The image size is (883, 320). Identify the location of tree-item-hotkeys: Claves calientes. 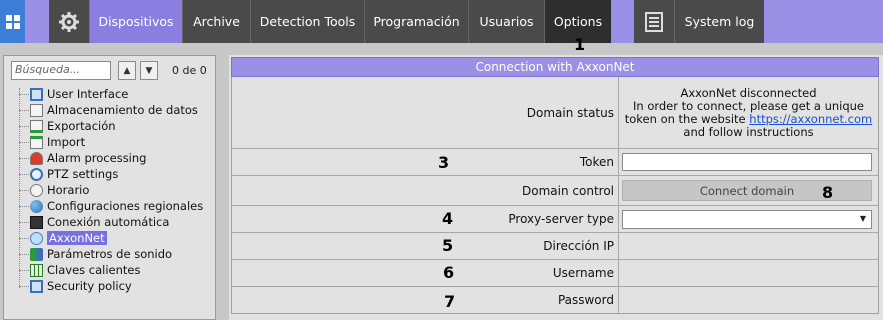
(85, 270).